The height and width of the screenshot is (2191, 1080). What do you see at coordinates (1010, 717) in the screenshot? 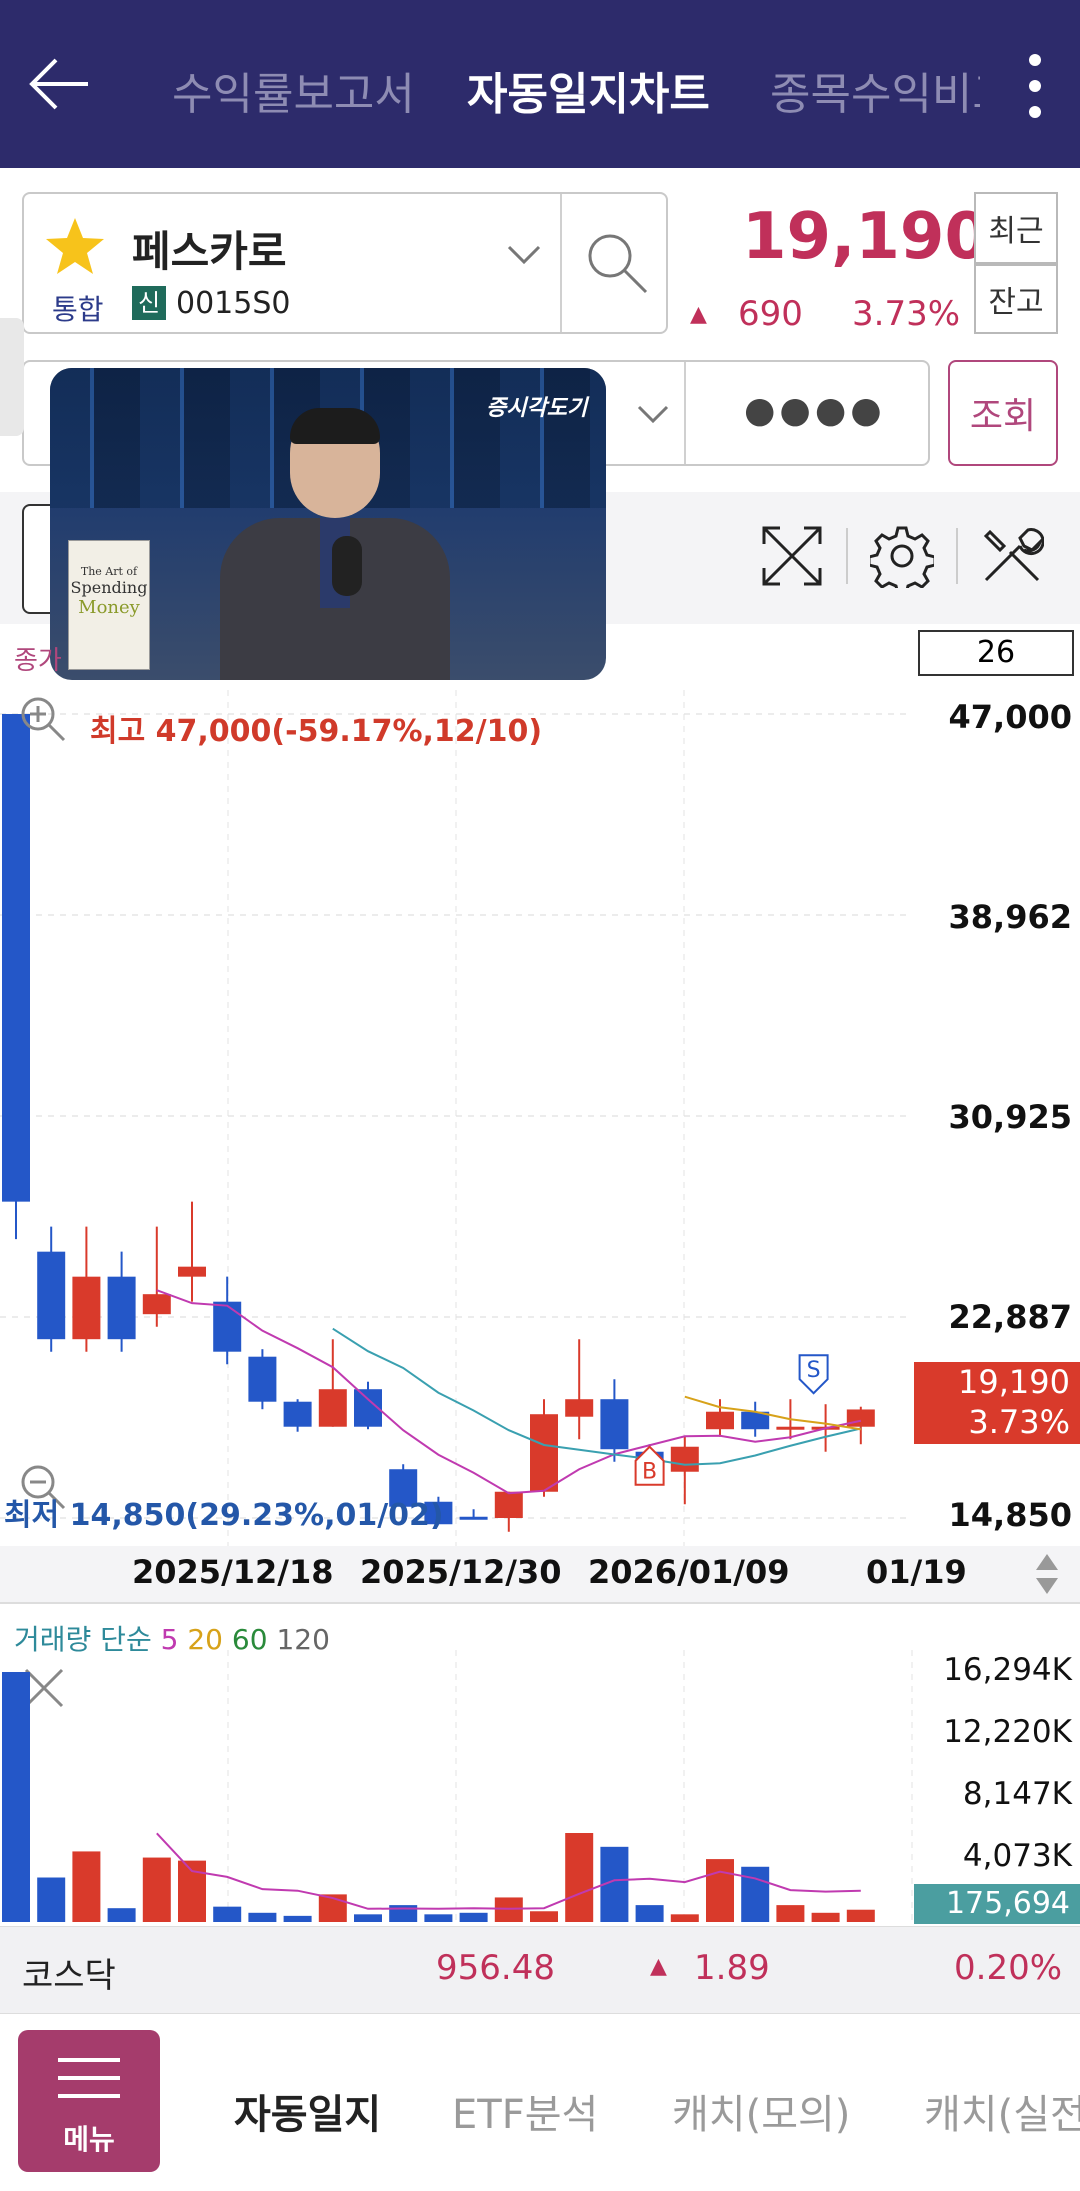
I see `y-tick-label: 47,000` at bounding box center [1010, 717].